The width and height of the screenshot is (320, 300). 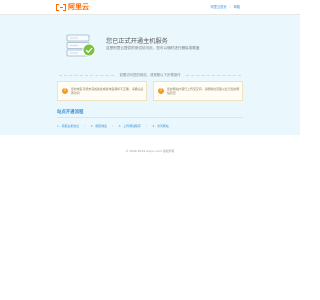 What do you see at coordinates (163, 126) in the screenshot?
I see `step-label: 访问网站` at bounding box center [163, 126].